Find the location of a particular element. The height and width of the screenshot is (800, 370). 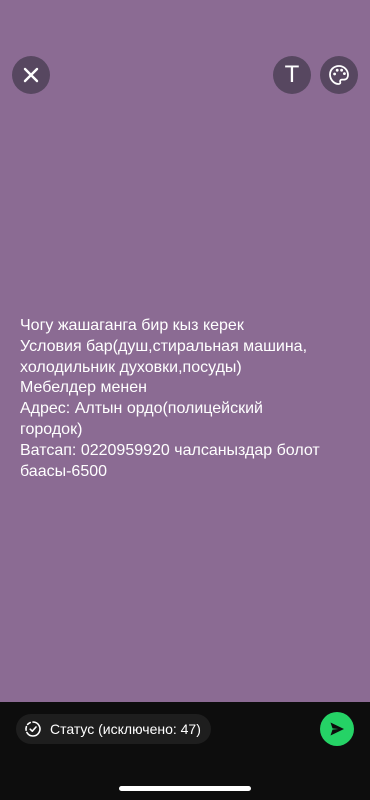

close-button is located at coordinates (31, 75).